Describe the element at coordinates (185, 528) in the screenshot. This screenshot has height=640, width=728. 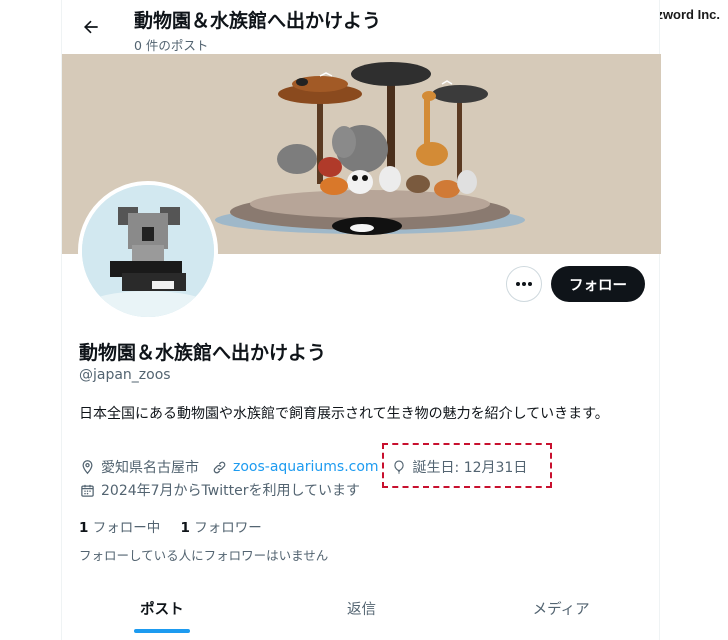
I see `followers-count: 1` at that location.